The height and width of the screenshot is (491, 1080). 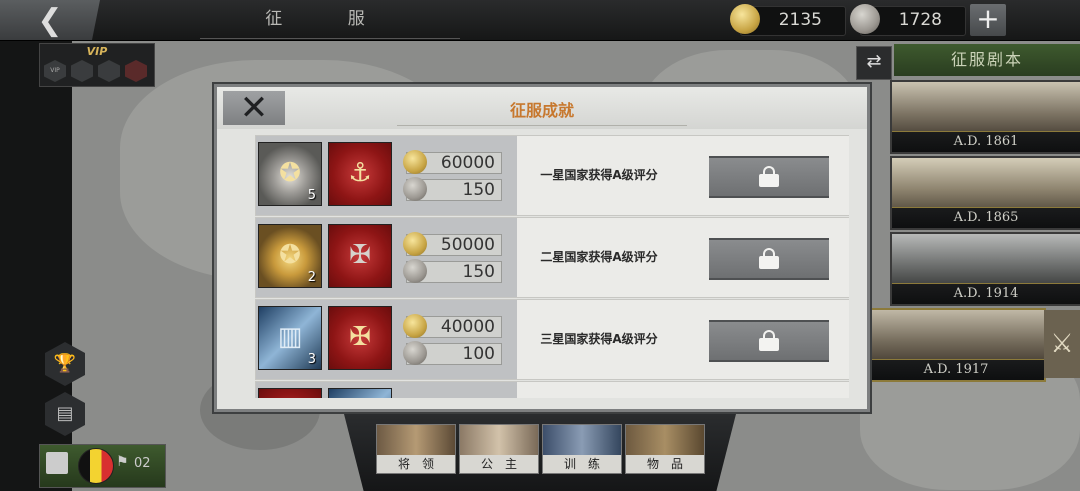 What do you see at coordinates (311, 277) in the screenshot?
I see `item-count: 2` at bounding box center [311, 277].